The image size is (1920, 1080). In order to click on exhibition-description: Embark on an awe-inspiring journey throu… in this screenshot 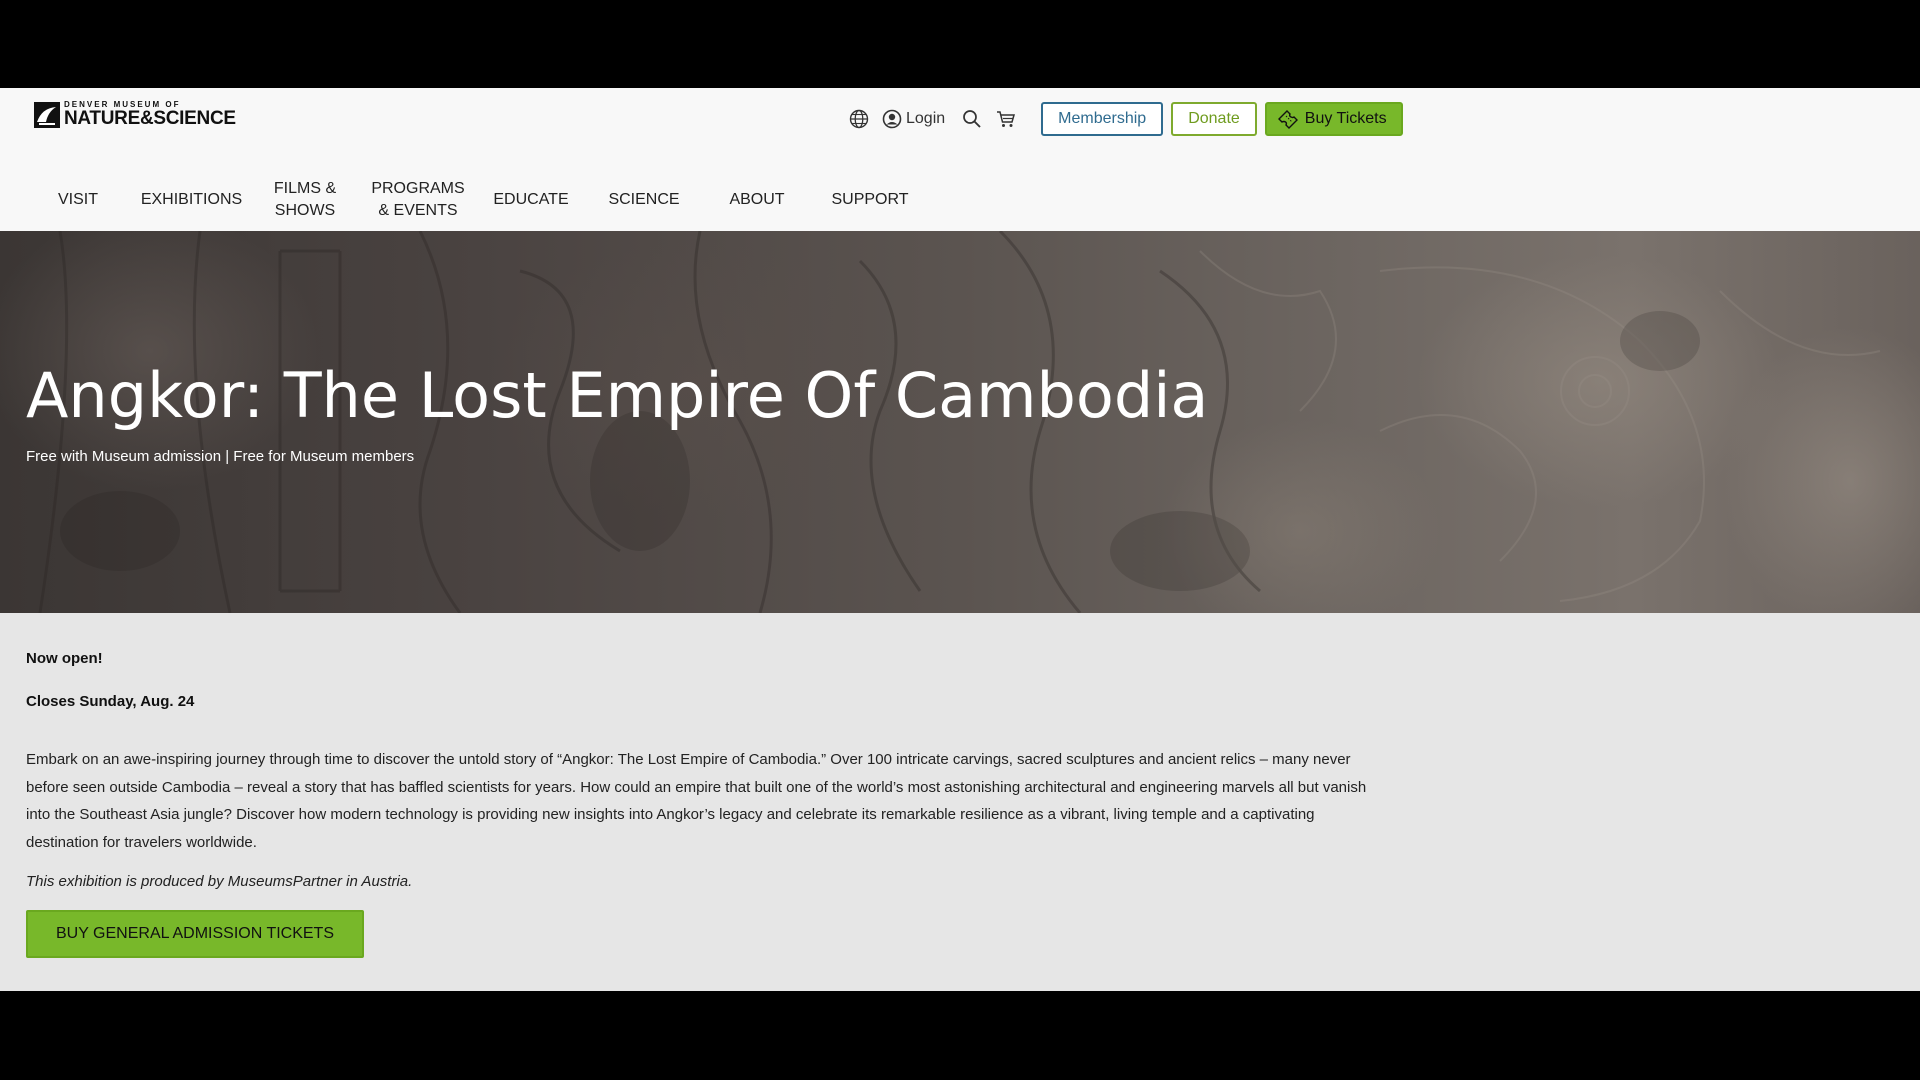, I will do `click(696, 801)`.